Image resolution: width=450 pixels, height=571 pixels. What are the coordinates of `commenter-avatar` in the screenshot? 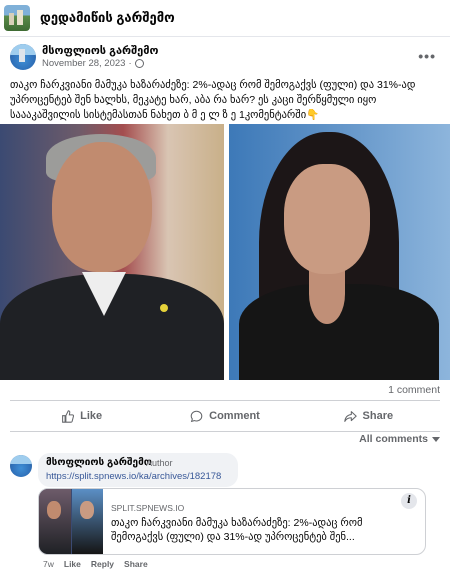 It's located at (21, 466).